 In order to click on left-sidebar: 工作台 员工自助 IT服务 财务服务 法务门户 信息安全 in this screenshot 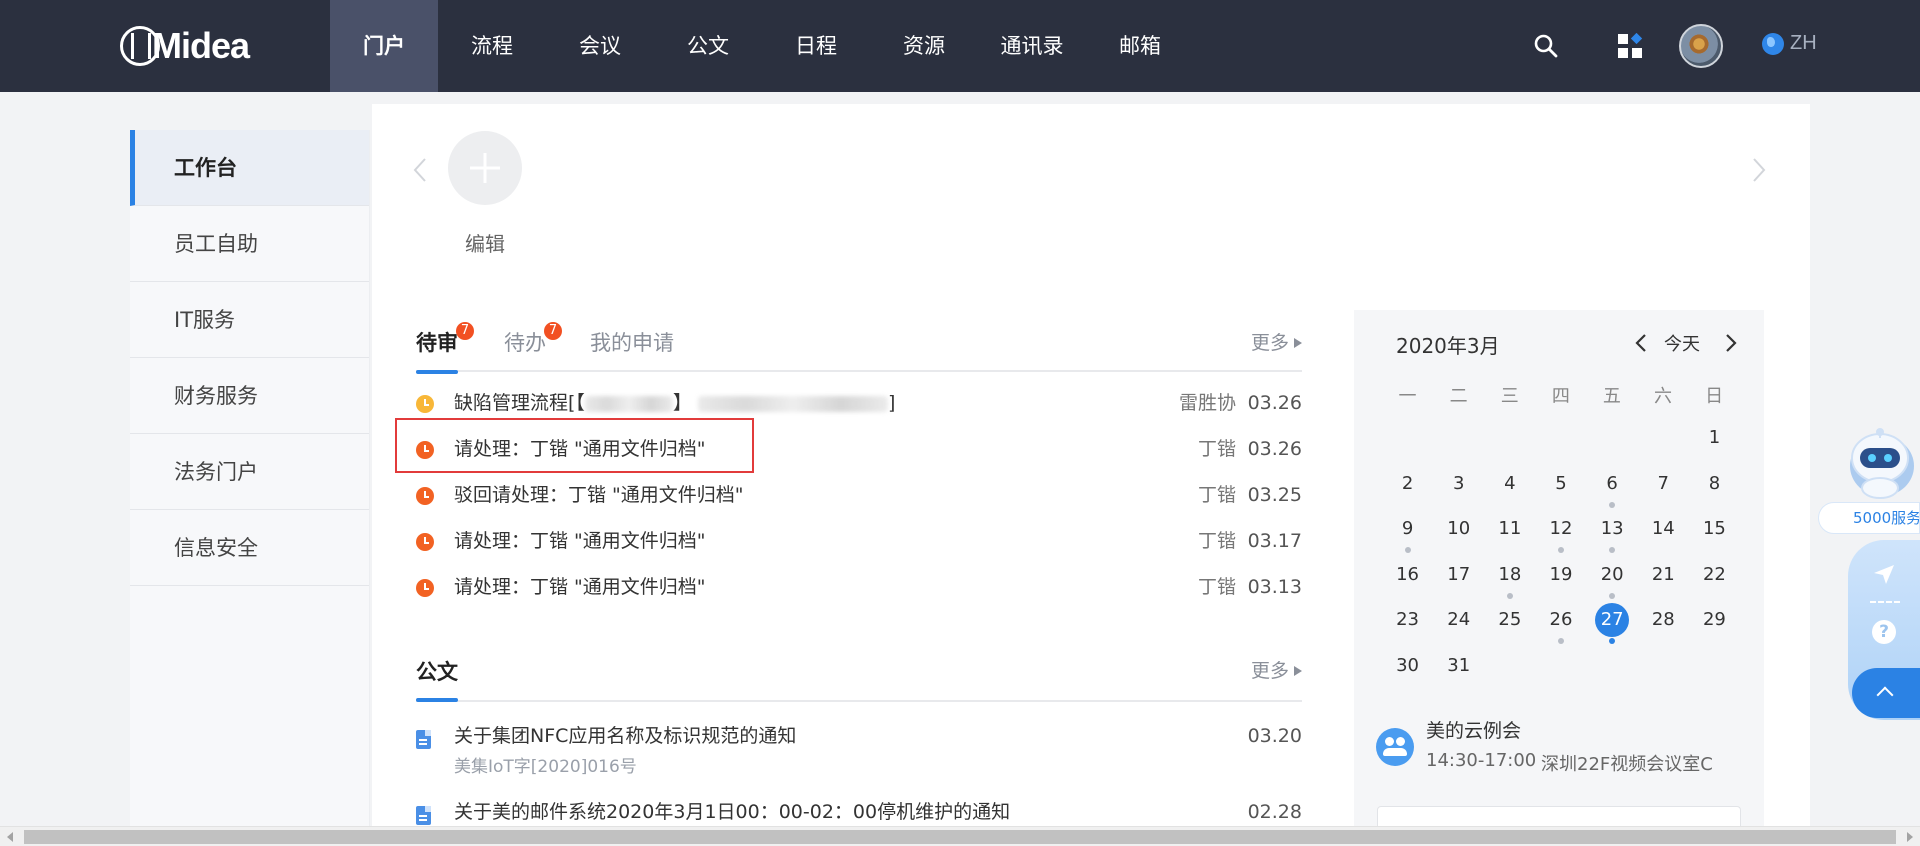, I will do `click(250, 488)`.